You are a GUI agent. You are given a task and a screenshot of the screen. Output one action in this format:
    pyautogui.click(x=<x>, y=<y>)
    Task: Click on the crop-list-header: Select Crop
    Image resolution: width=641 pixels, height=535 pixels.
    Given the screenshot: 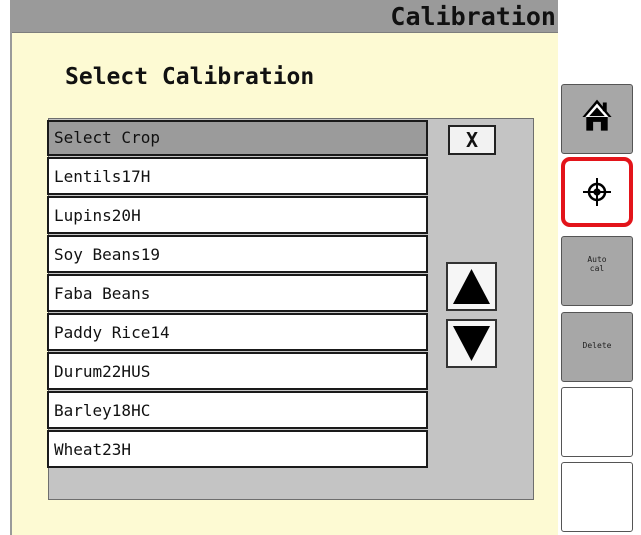 What is the action you would take?
    pyautogui.click(x=237, y=138)
    